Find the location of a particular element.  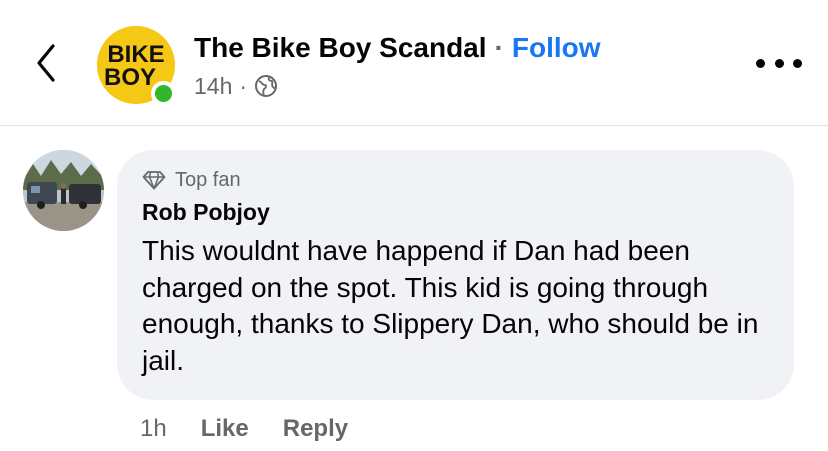

comment-author: Rob Pobjoy is located at coordinates (206, 212).